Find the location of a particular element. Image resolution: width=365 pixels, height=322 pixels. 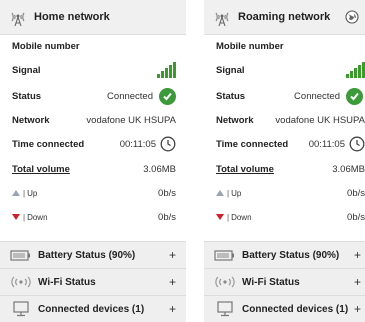

globe-icon is located at coordinates (352, 17).